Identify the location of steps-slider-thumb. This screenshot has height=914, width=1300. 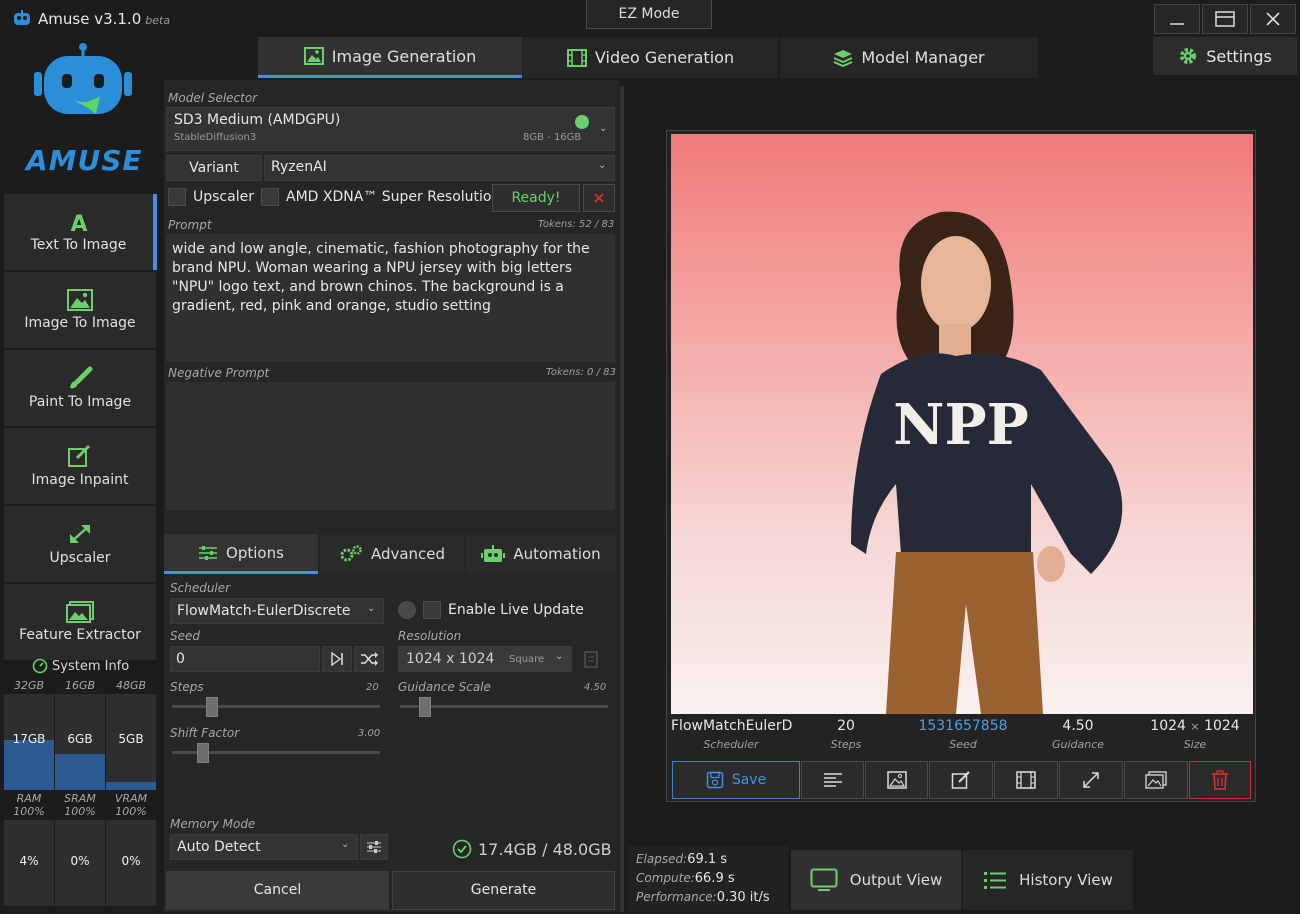
(211, 707).